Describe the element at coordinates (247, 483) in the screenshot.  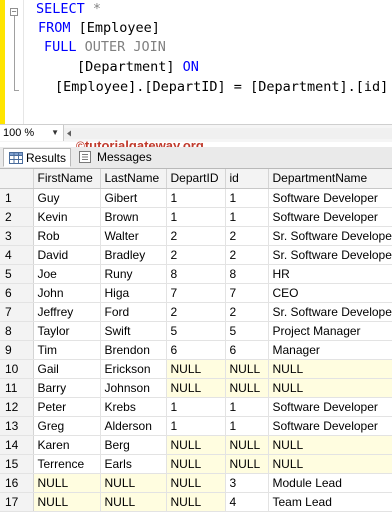
I see `cell-id: 3` at that location.